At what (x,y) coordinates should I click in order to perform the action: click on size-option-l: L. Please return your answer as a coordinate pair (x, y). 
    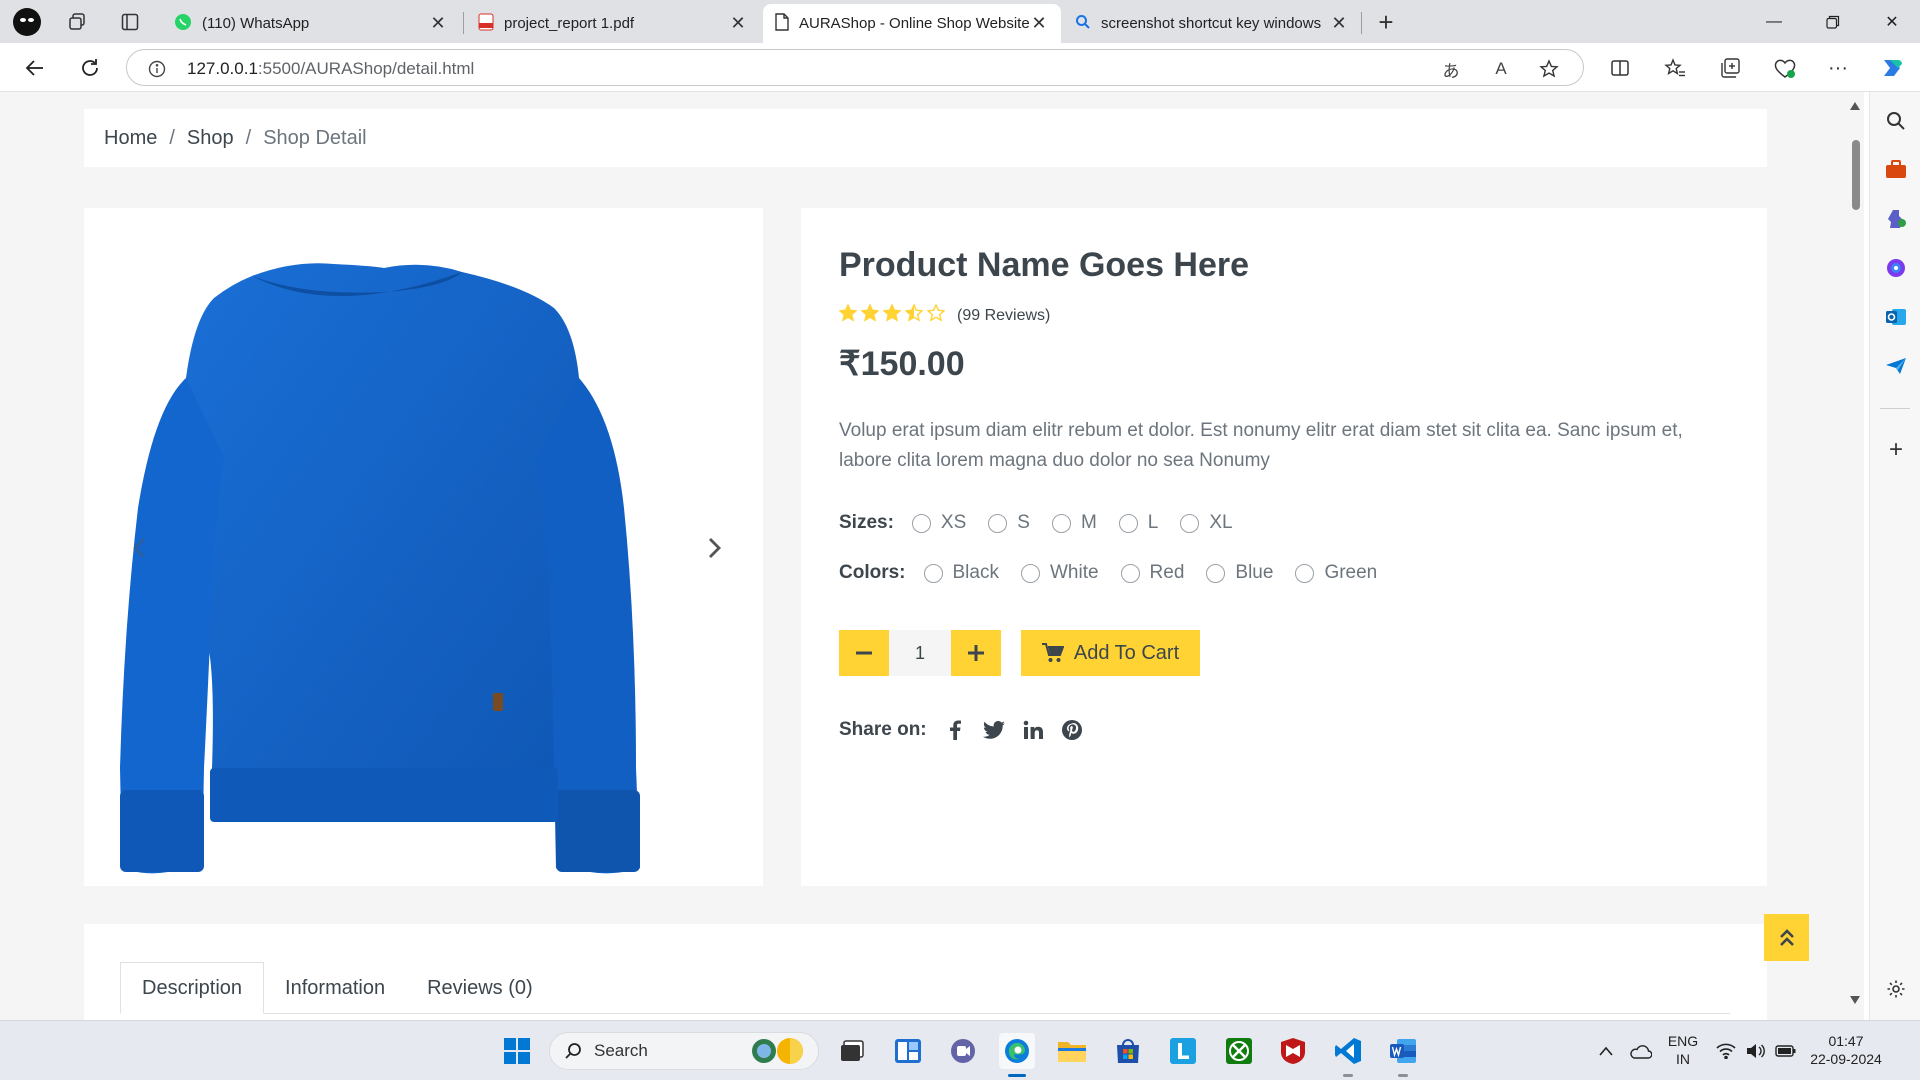
    Looking at the image, I should click on (1138, 523).